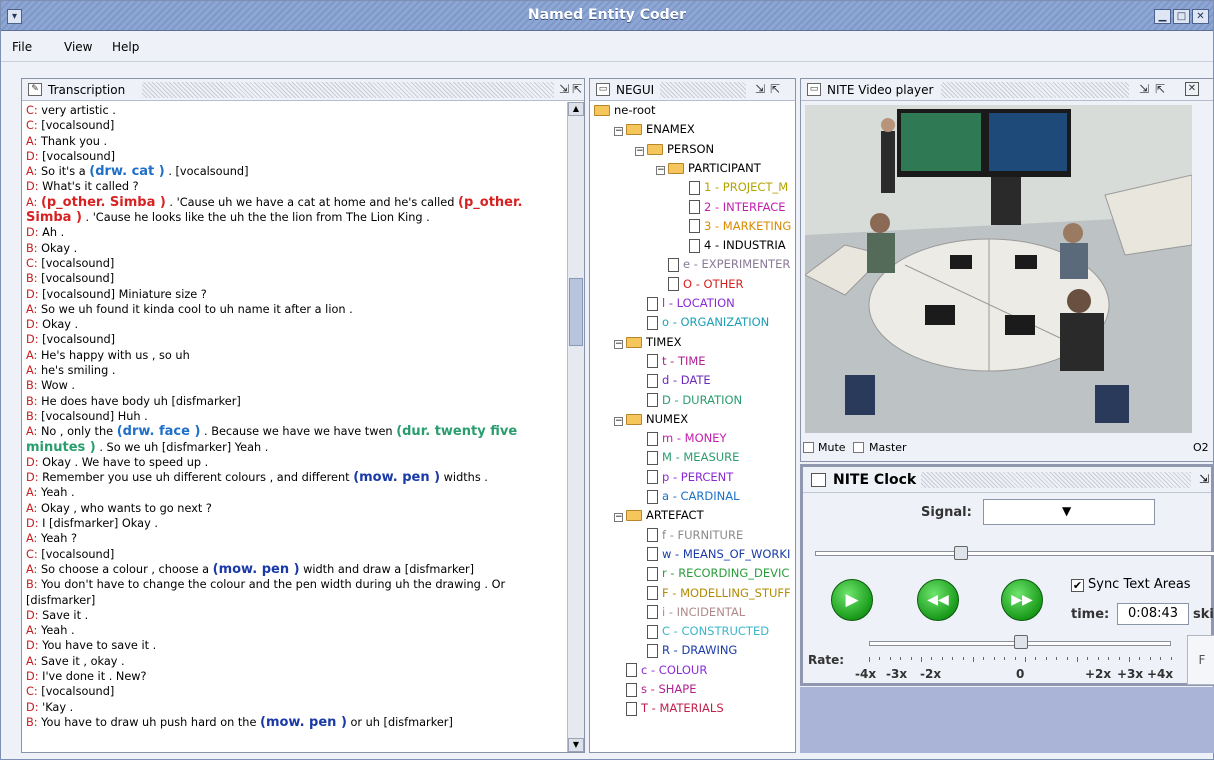 The height and width of the screenshot is (760, 1214). I want to click on tree-node: T - MATERIALS, so click(675, 710).